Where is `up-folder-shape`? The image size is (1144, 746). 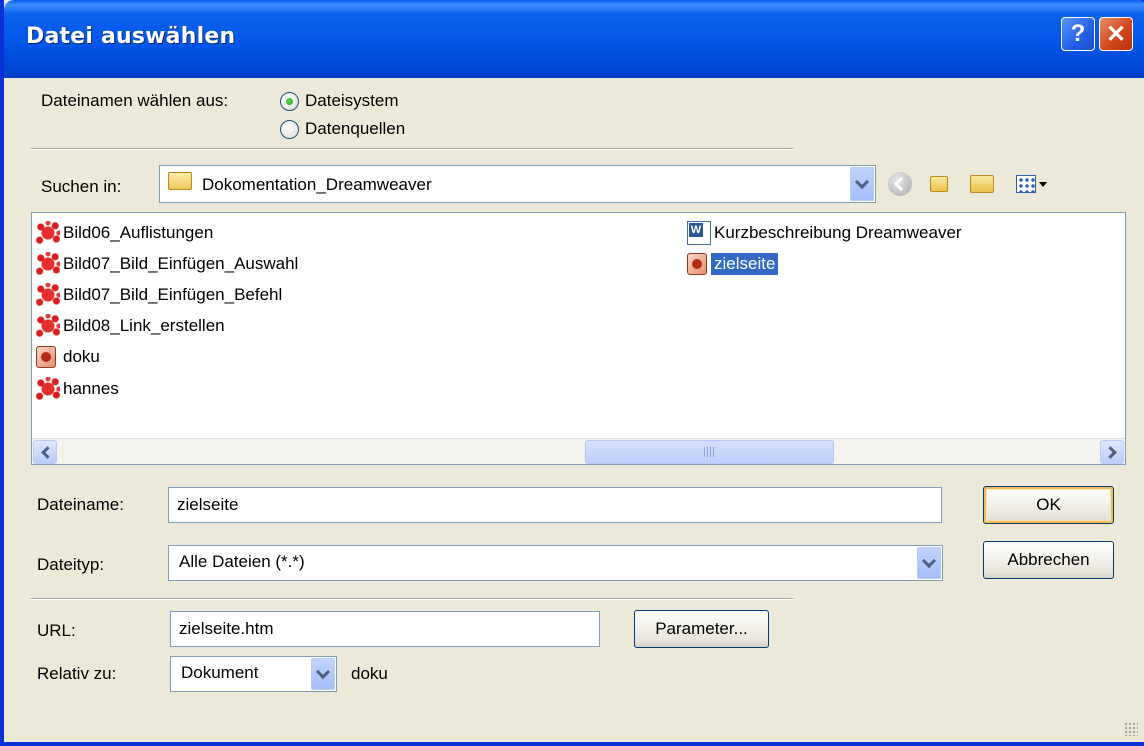 up-folder-shape is located at coordinates (939, 184).